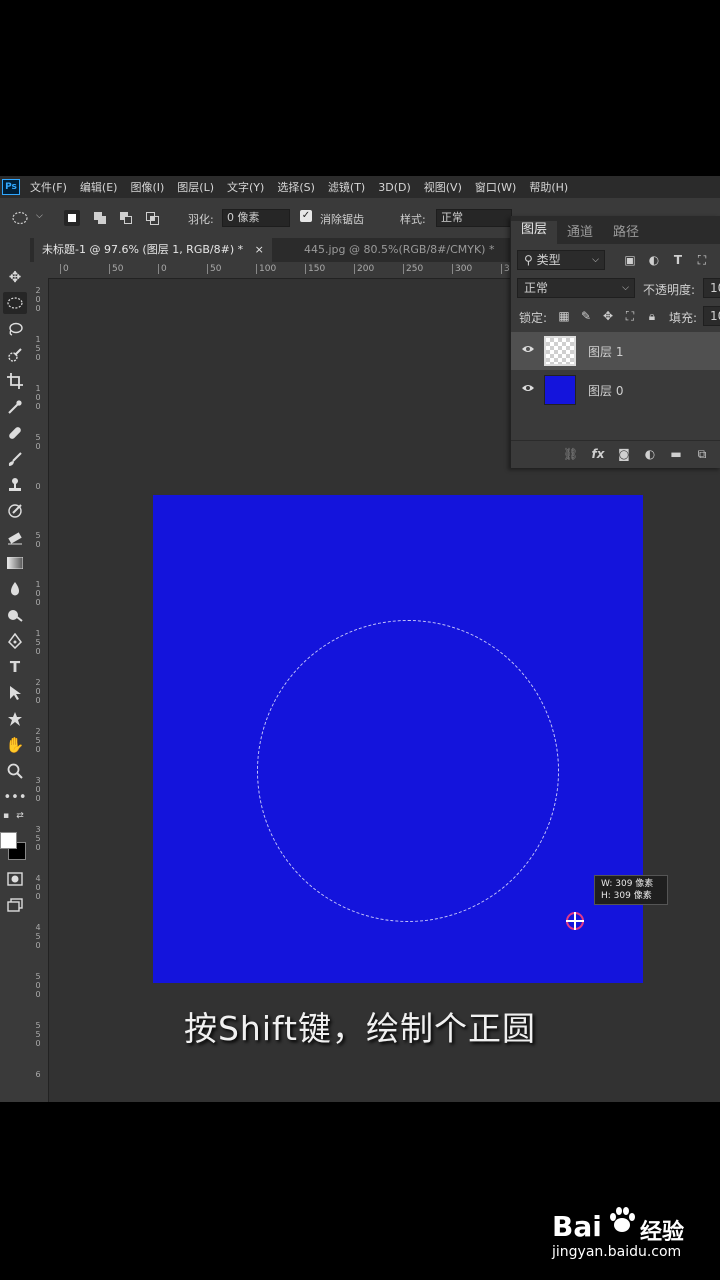 This screenshot has height=1280, width=720. I want to click on swap-colors-icon: ⇄, so click(20, 816).